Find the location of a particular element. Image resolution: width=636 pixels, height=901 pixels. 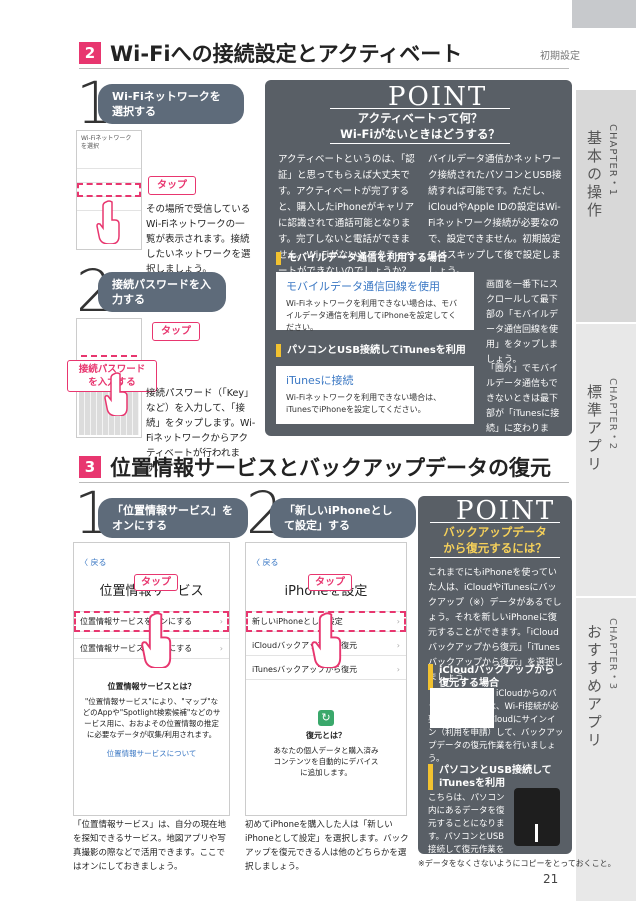

password-field is located at coordinates (109, 351).